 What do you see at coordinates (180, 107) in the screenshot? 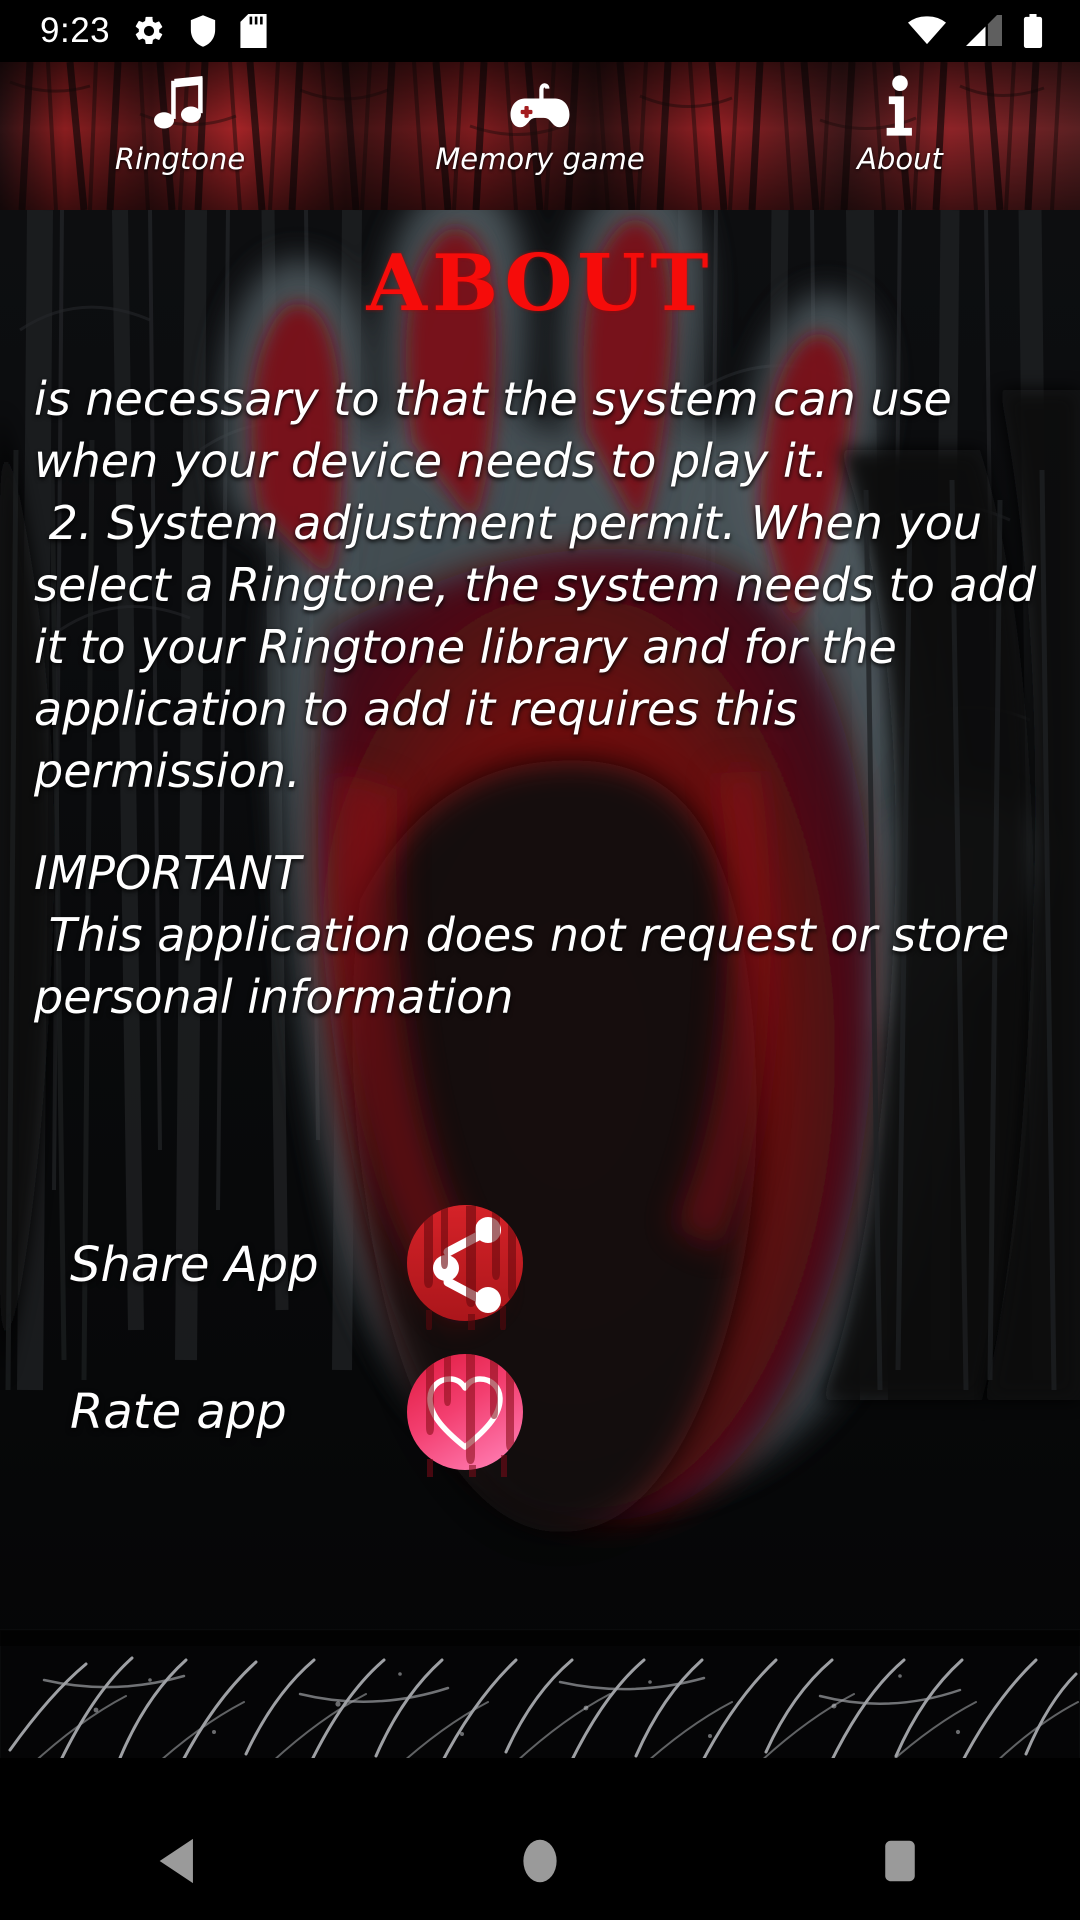
I see `music-note-icon` at bounding box center [180, 107].